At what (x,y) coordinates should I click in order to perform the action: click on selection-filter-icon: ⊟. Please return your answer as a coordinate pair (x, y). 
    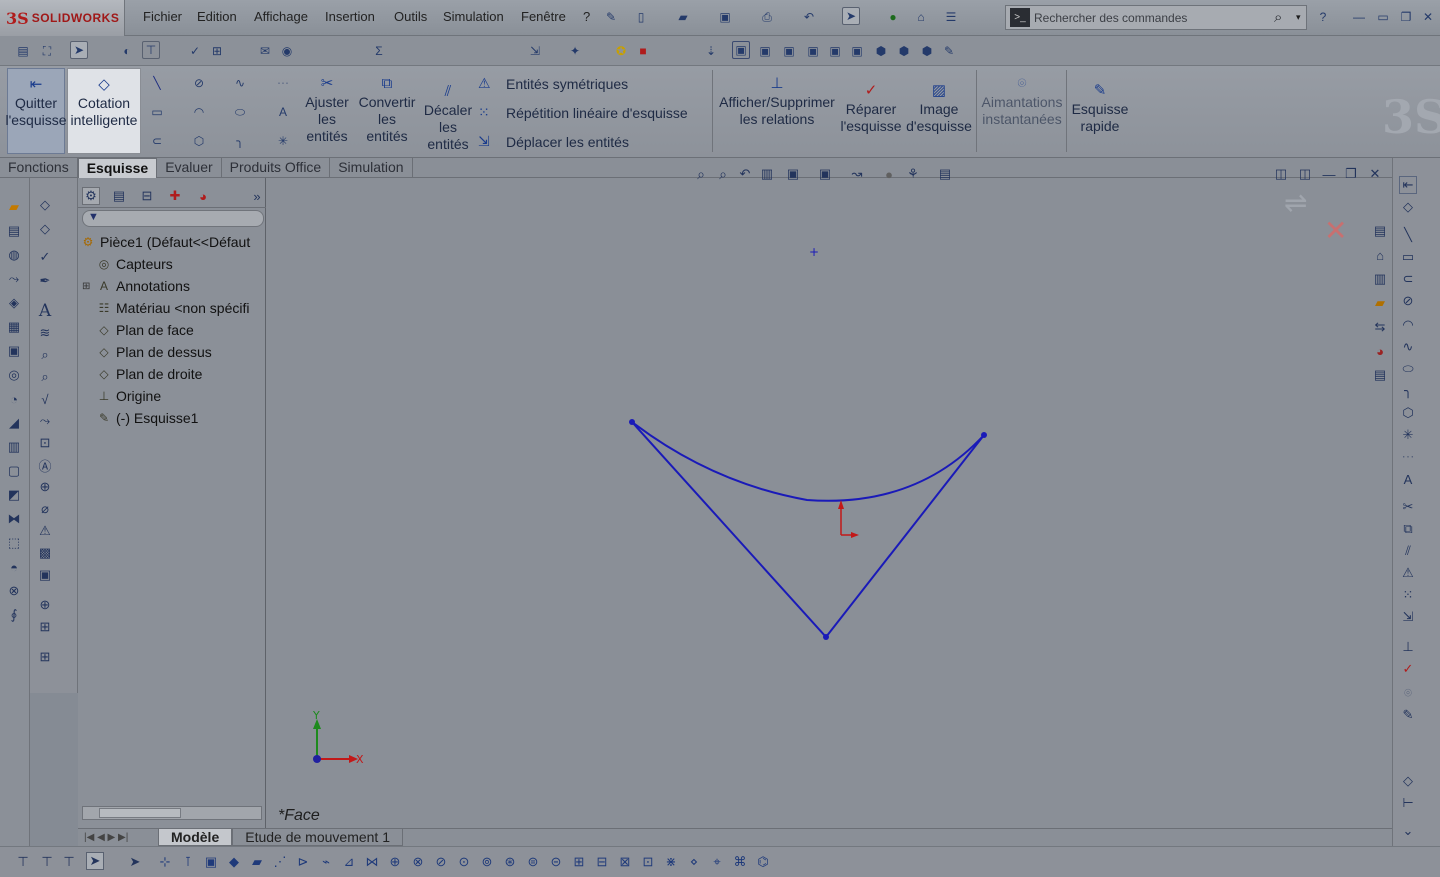
    Looking at the image, I should click on (602, 862).